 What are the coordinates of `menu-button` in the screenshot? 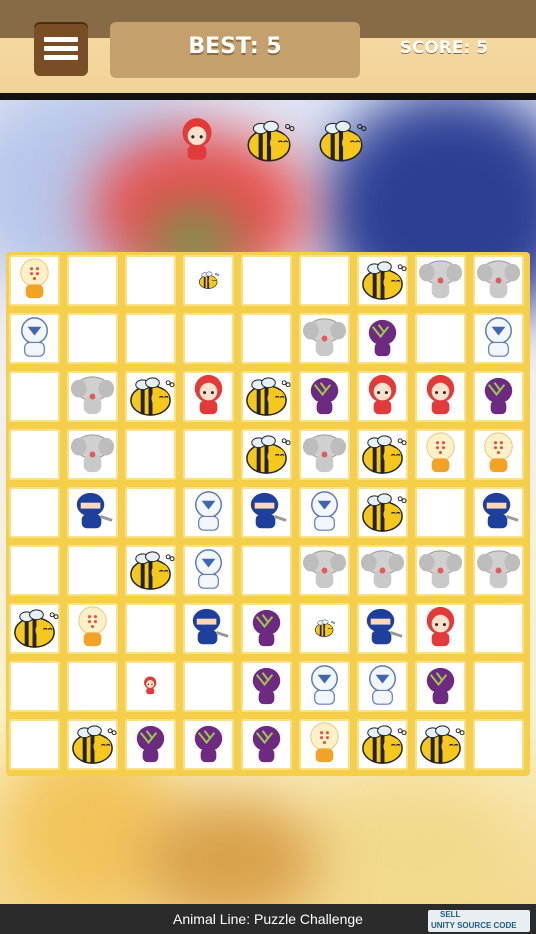 It's located at (61, 49).